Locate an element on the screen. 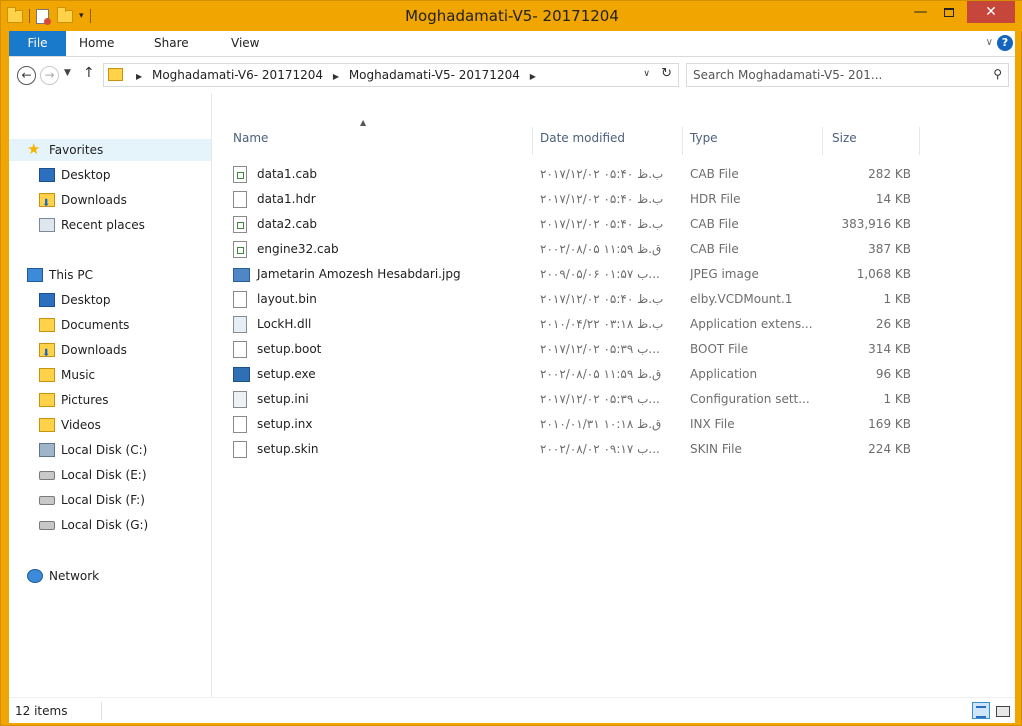 This screenshot has width=1022, height=726. file-type: Application is located at coordinates (724, 374).